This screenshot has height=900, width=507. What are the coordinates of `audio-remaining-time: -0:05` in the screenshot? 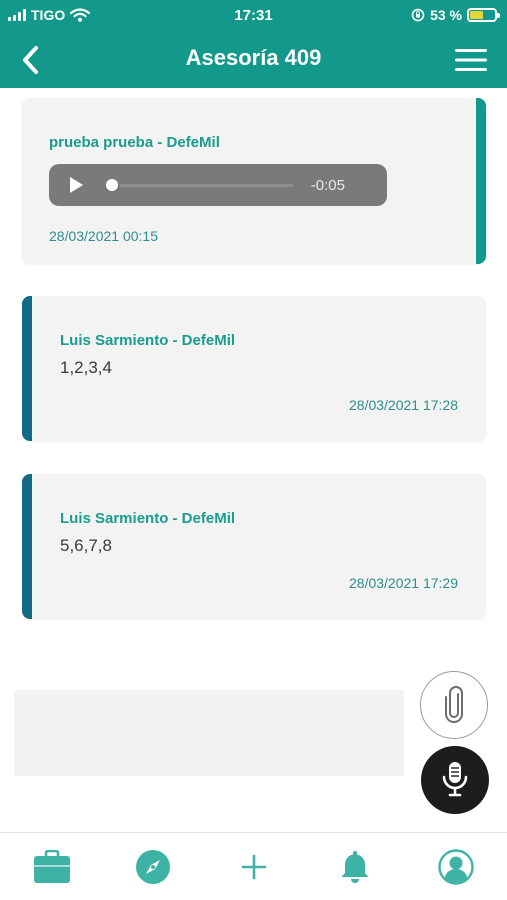 It's located at (327, 185).